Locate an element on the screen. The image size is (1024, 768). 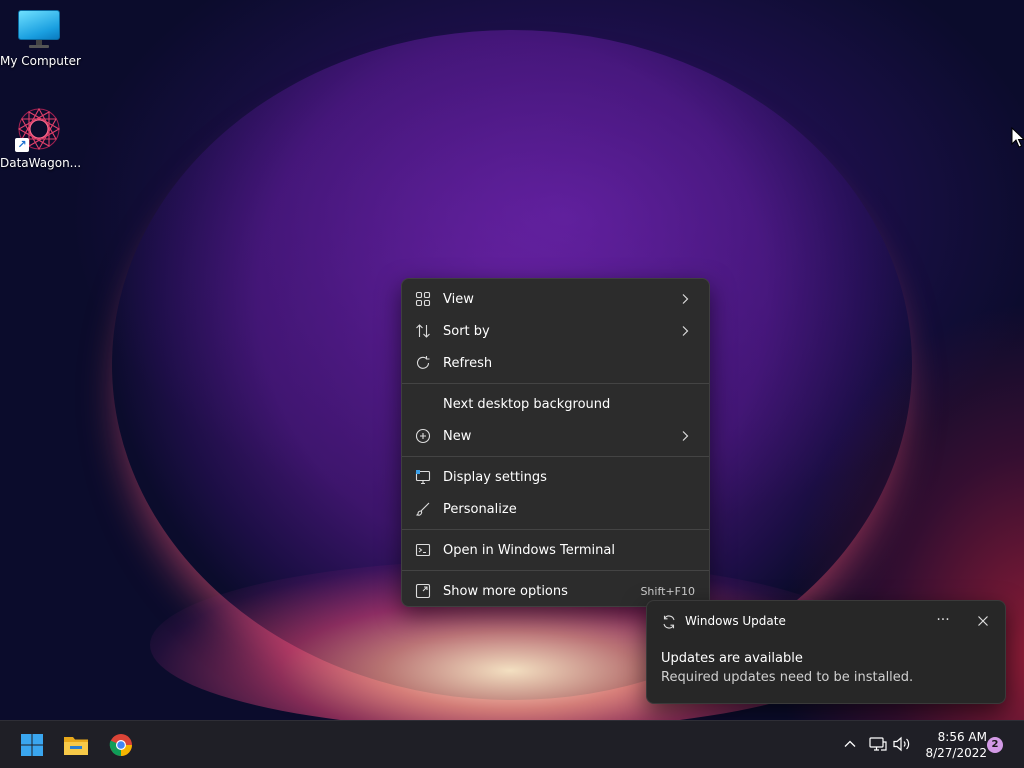
datawagon-logo-icon: ↗ is located at coordinates (39, 129).